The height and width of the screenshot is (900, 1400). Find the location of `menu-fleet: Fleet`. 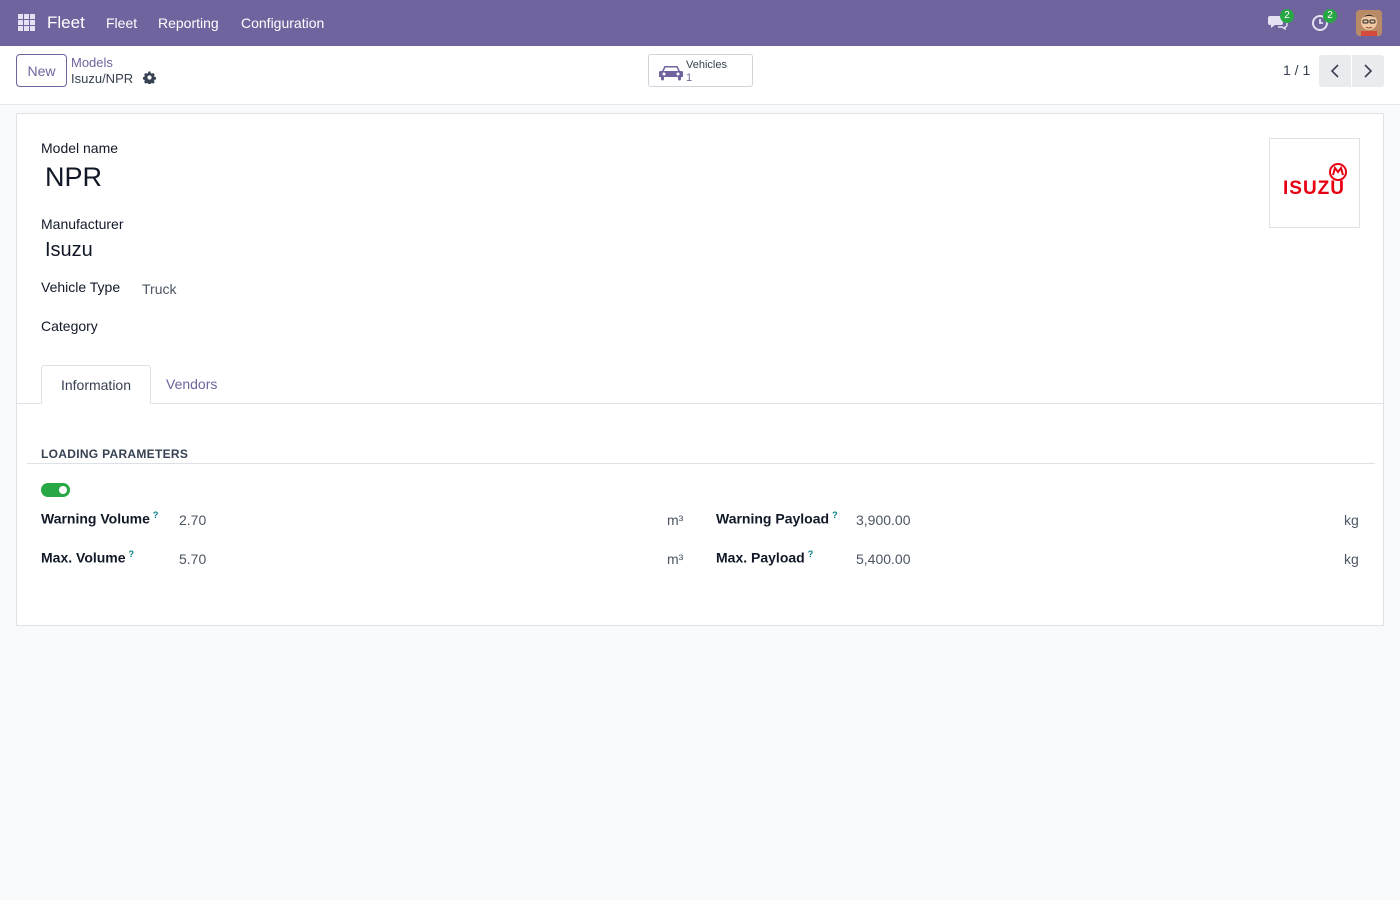

menu-fleet: Fleet is located at coordinates (121, 23).